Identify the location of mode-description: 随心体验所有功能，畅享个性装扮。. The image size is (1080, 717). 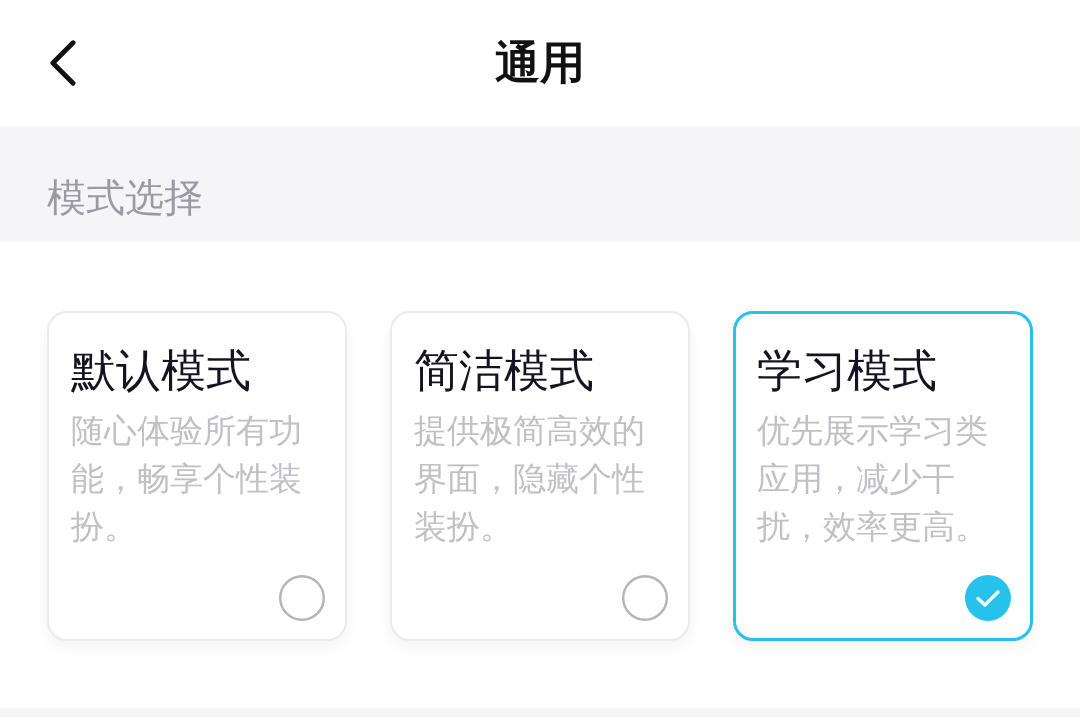
(187, 479).